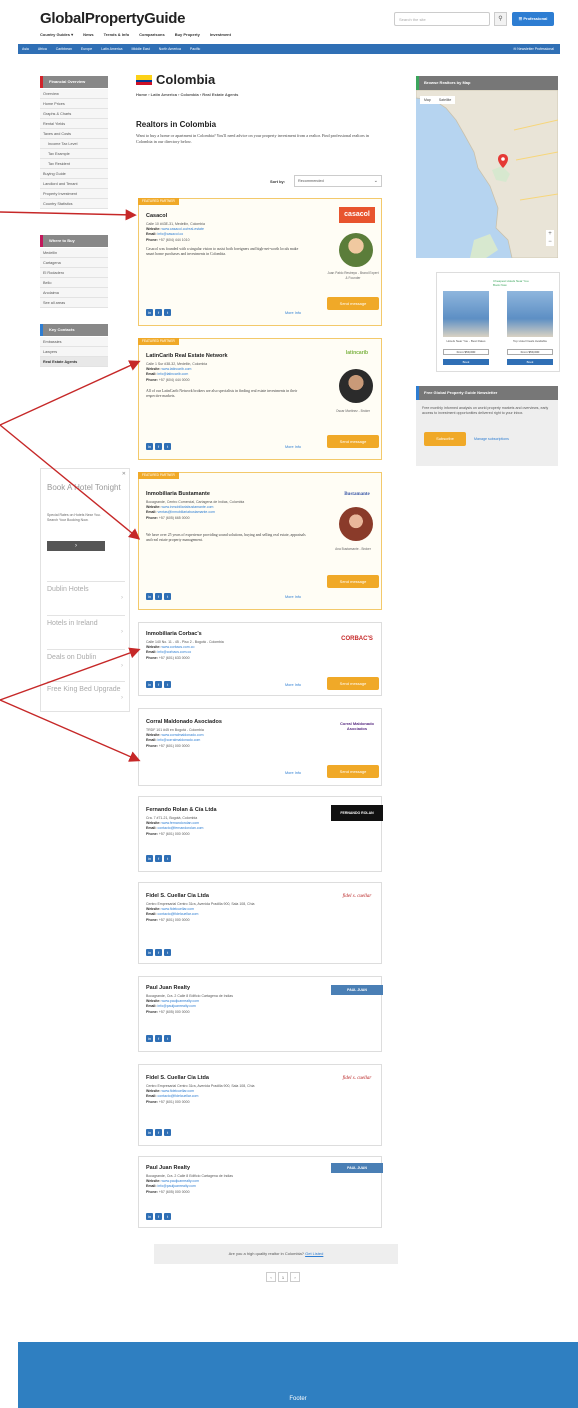 The image size is (578, 1408). I want to click on sidebar-item-lawyers: Lawyers, so click(74, 352).